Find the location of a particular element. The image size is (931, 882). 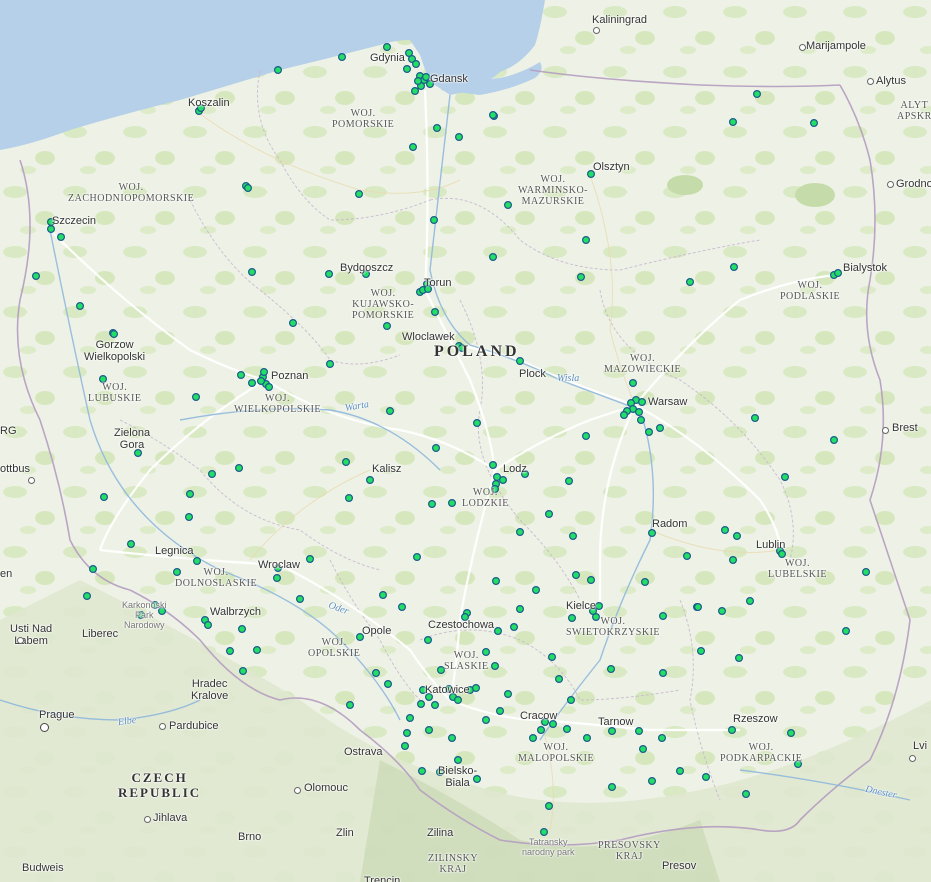

city-label-zielona: Zielona Gora is located at coordinates (132, 439).